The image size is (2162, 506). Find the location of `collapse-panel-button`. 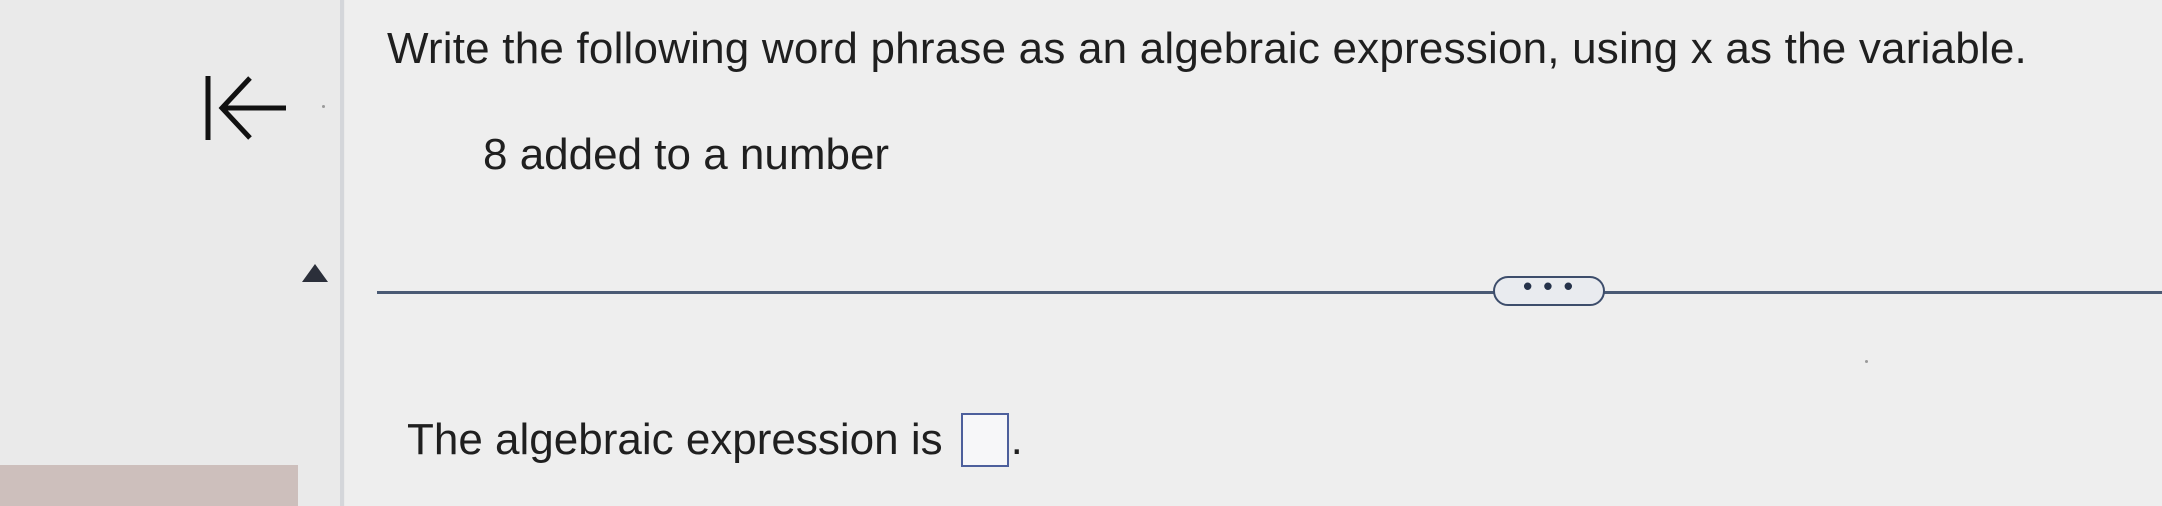

collapse-panel-button is located at coordinates (246, 108).